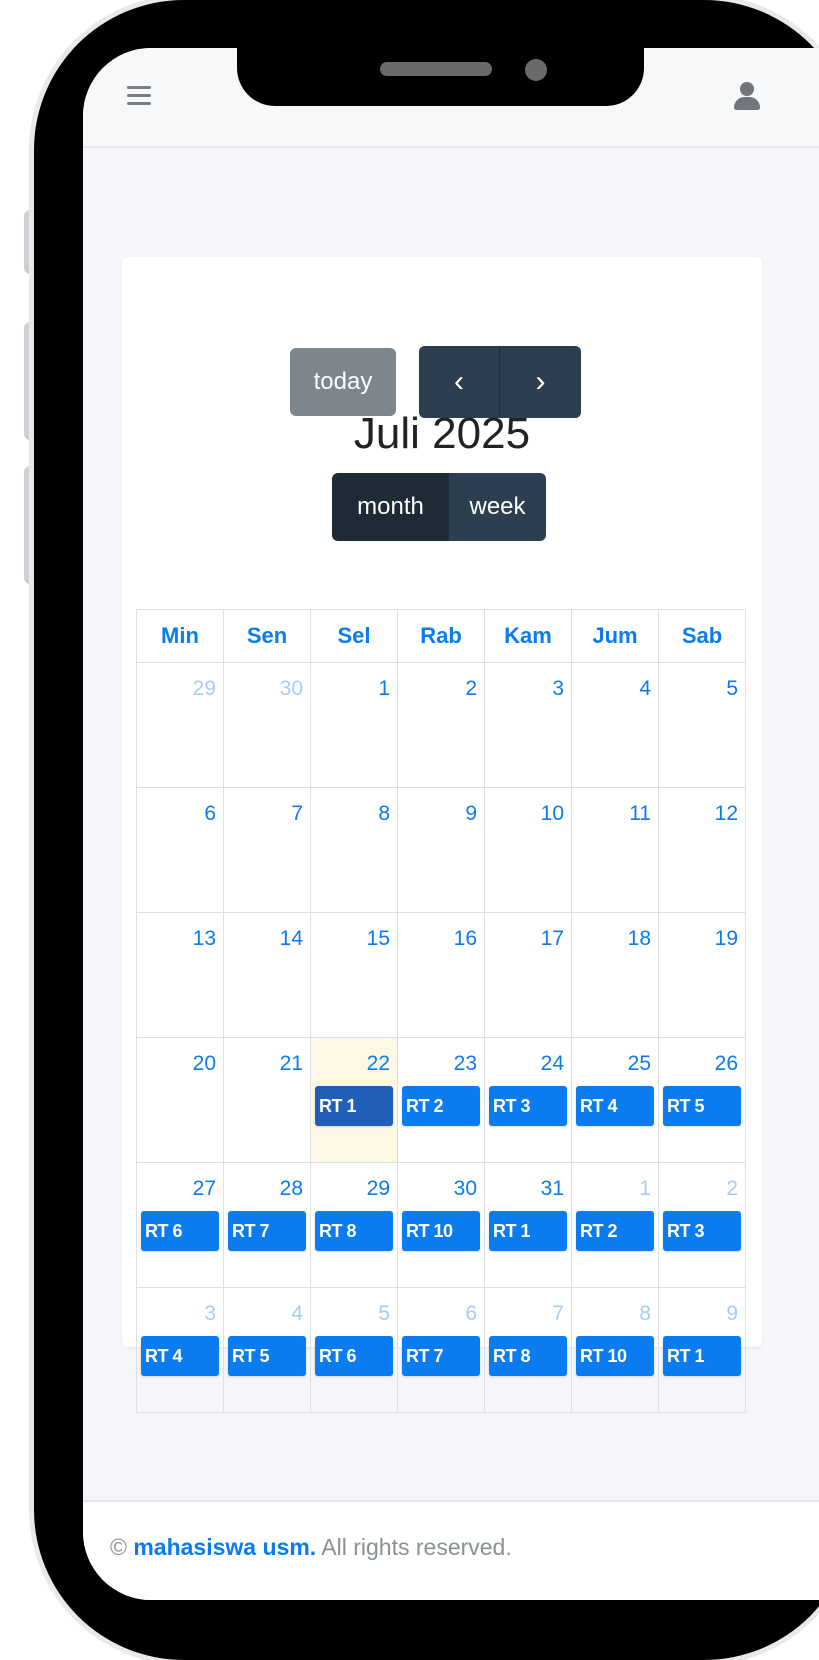 The image size is (819, 1660). I want to click on day-cell: 6, so click(180, 850).